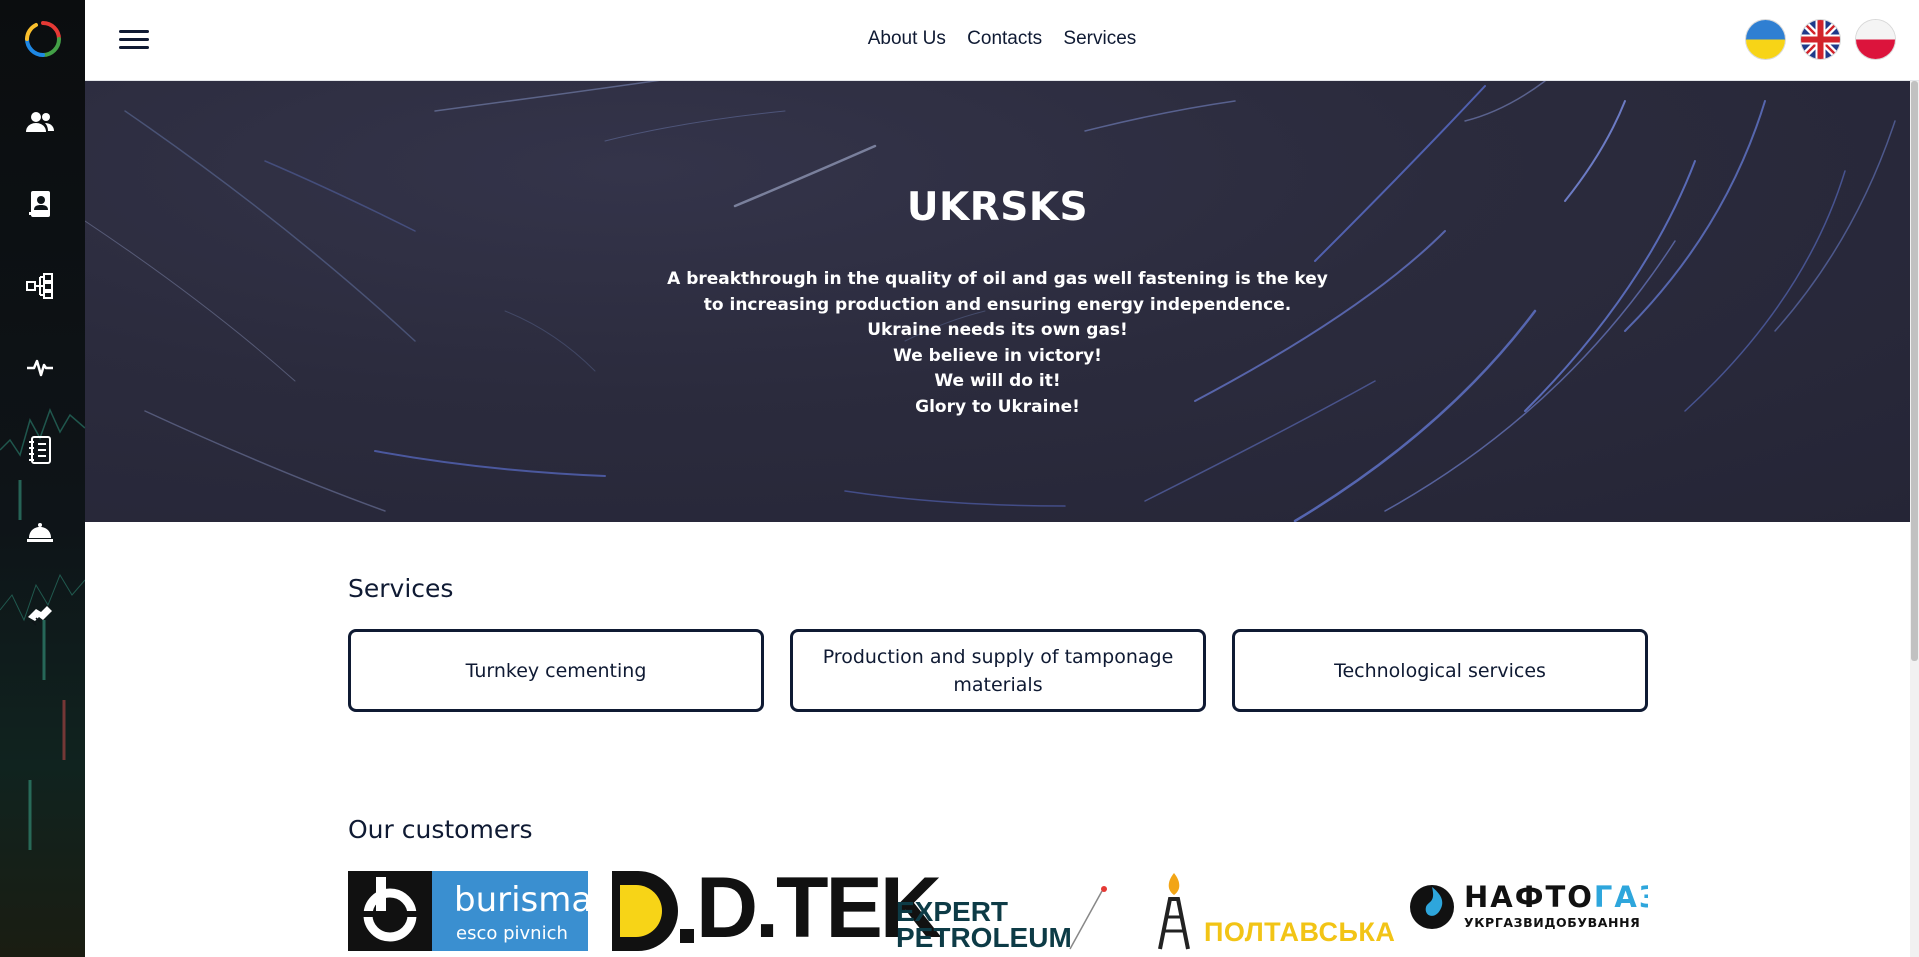  I want to click on scrollbar-thumb, so click(1914, 371).